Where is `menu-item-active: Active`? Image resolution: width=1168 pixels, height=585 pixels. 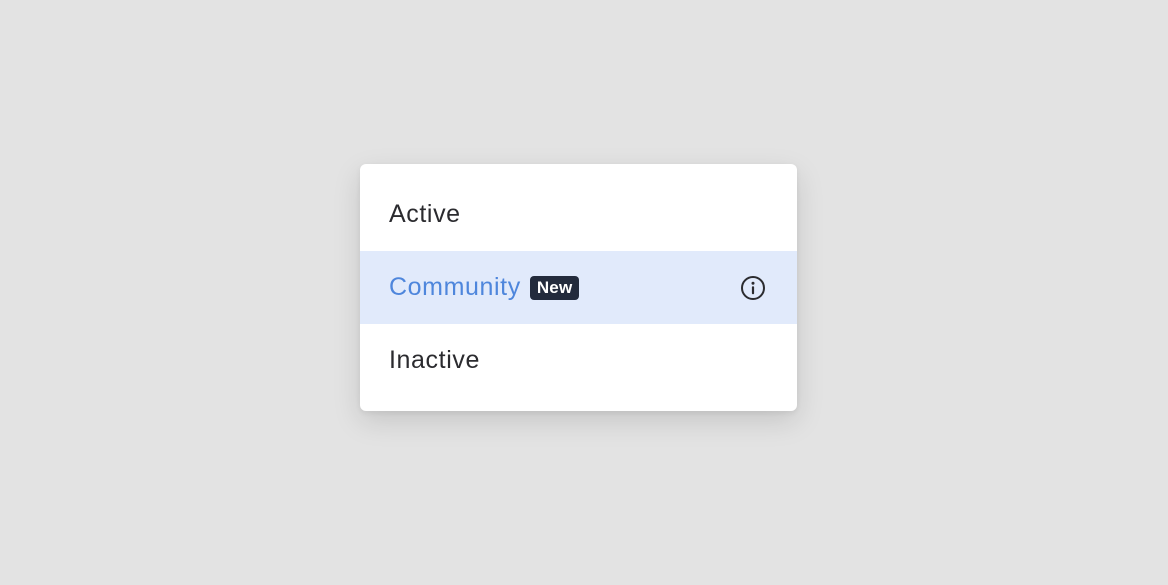
menu-item-active: Active is located at coordinates (578, 214).